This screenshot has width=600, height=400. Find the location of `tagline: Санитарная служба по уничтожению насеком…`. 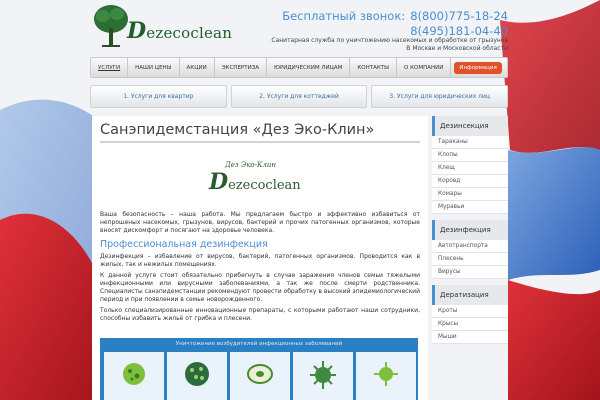

tagline: Санитарная служба по уничтожению насеком… is located at coordinates (378, 45).